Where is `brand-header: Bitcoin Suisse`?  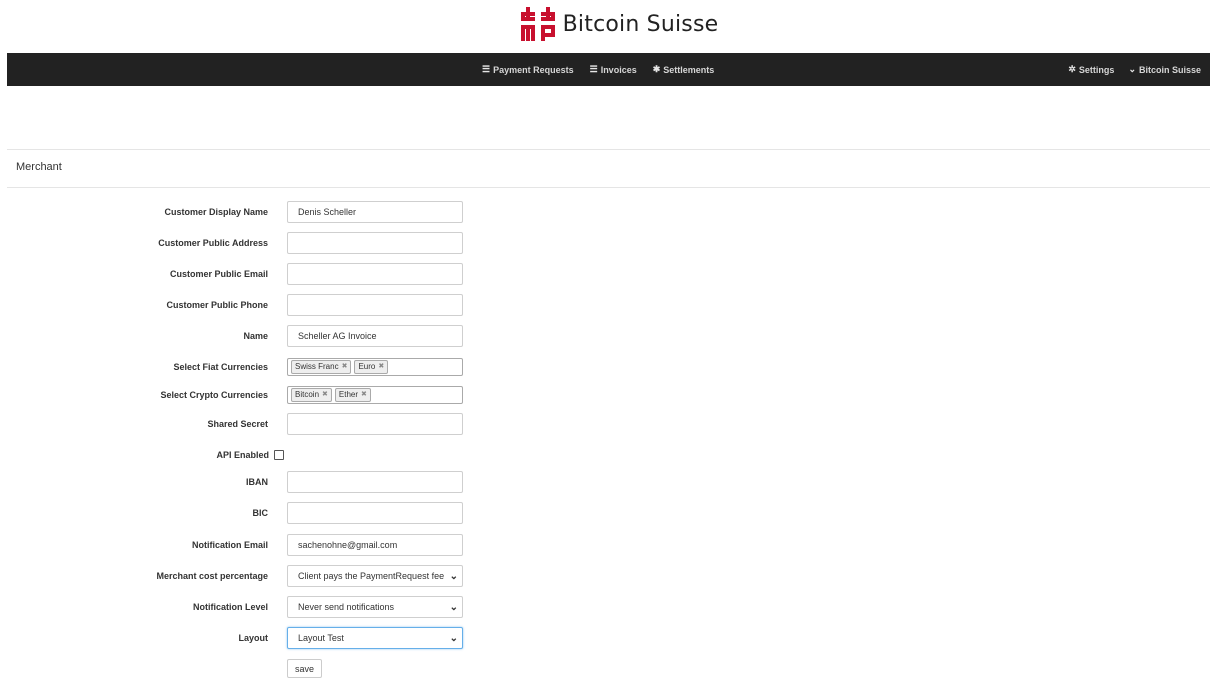
brand-header: Bitcoin Suisse is located at coordinates (609, 24).